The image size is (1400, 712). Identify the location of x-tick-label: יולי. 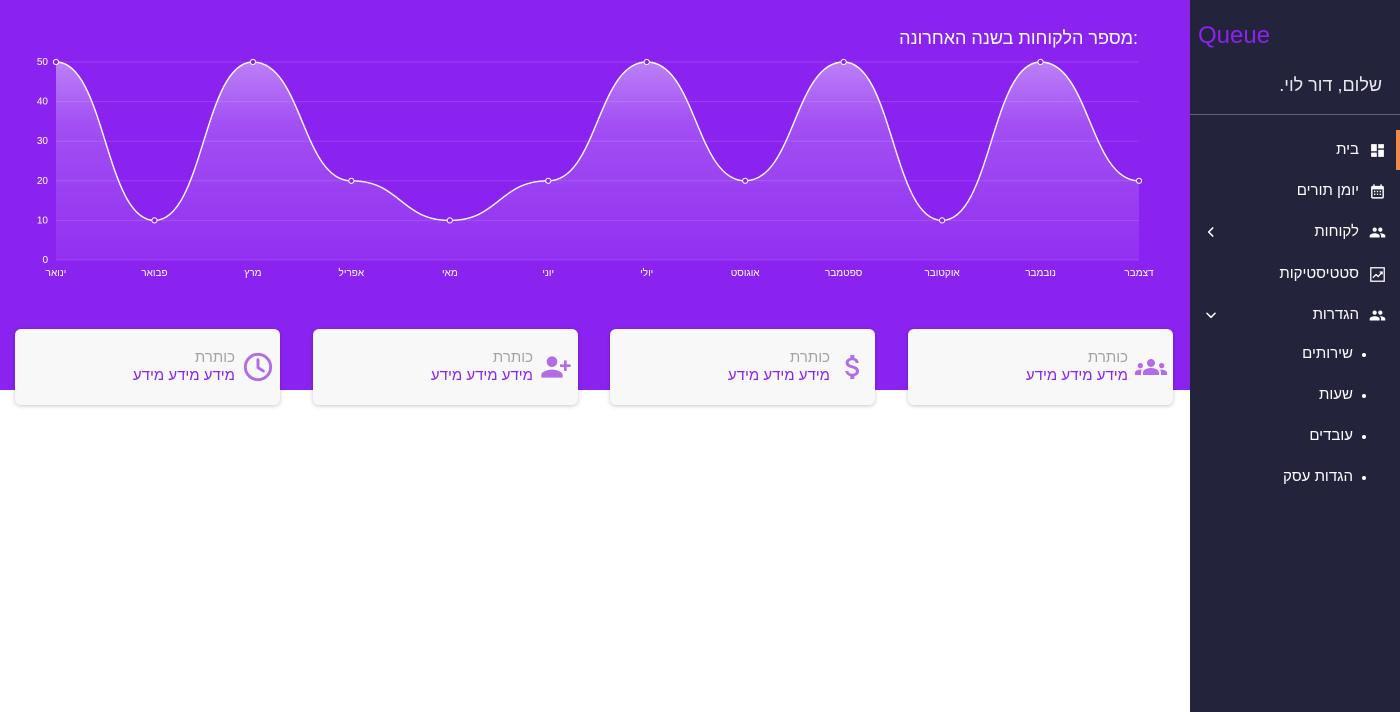
(646, 273).